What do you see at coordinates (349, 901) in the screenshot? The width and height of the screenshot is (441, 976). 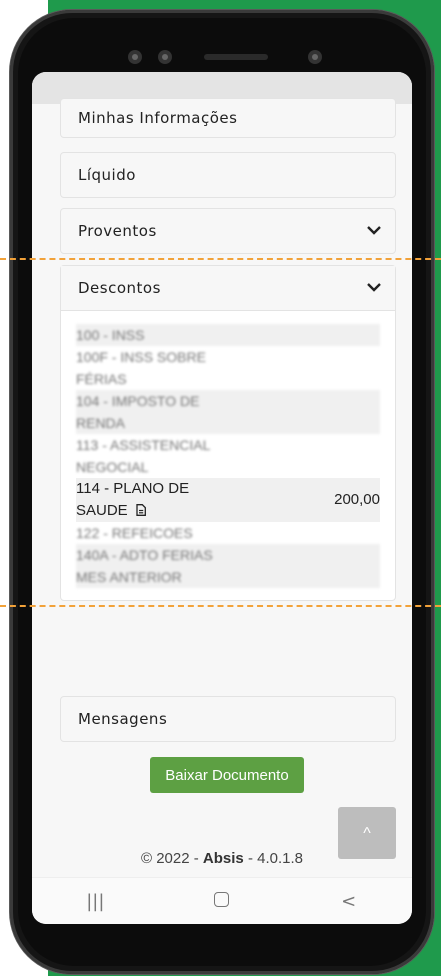 I see `back-button: <` at bounding box center [349, 901].